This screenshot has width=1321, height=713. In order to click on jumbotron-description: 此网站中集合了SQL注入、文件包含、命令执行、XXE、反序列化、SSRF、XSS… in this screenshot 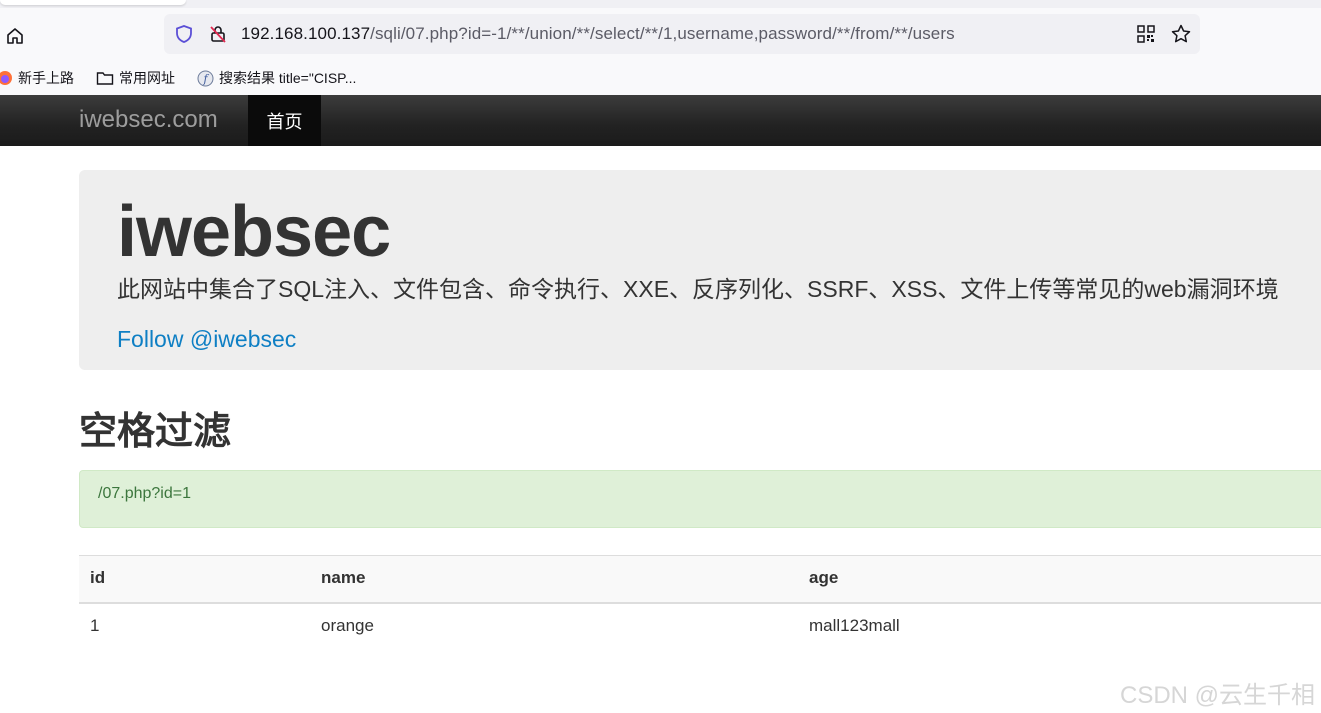, I will do `click(698, 289)`.